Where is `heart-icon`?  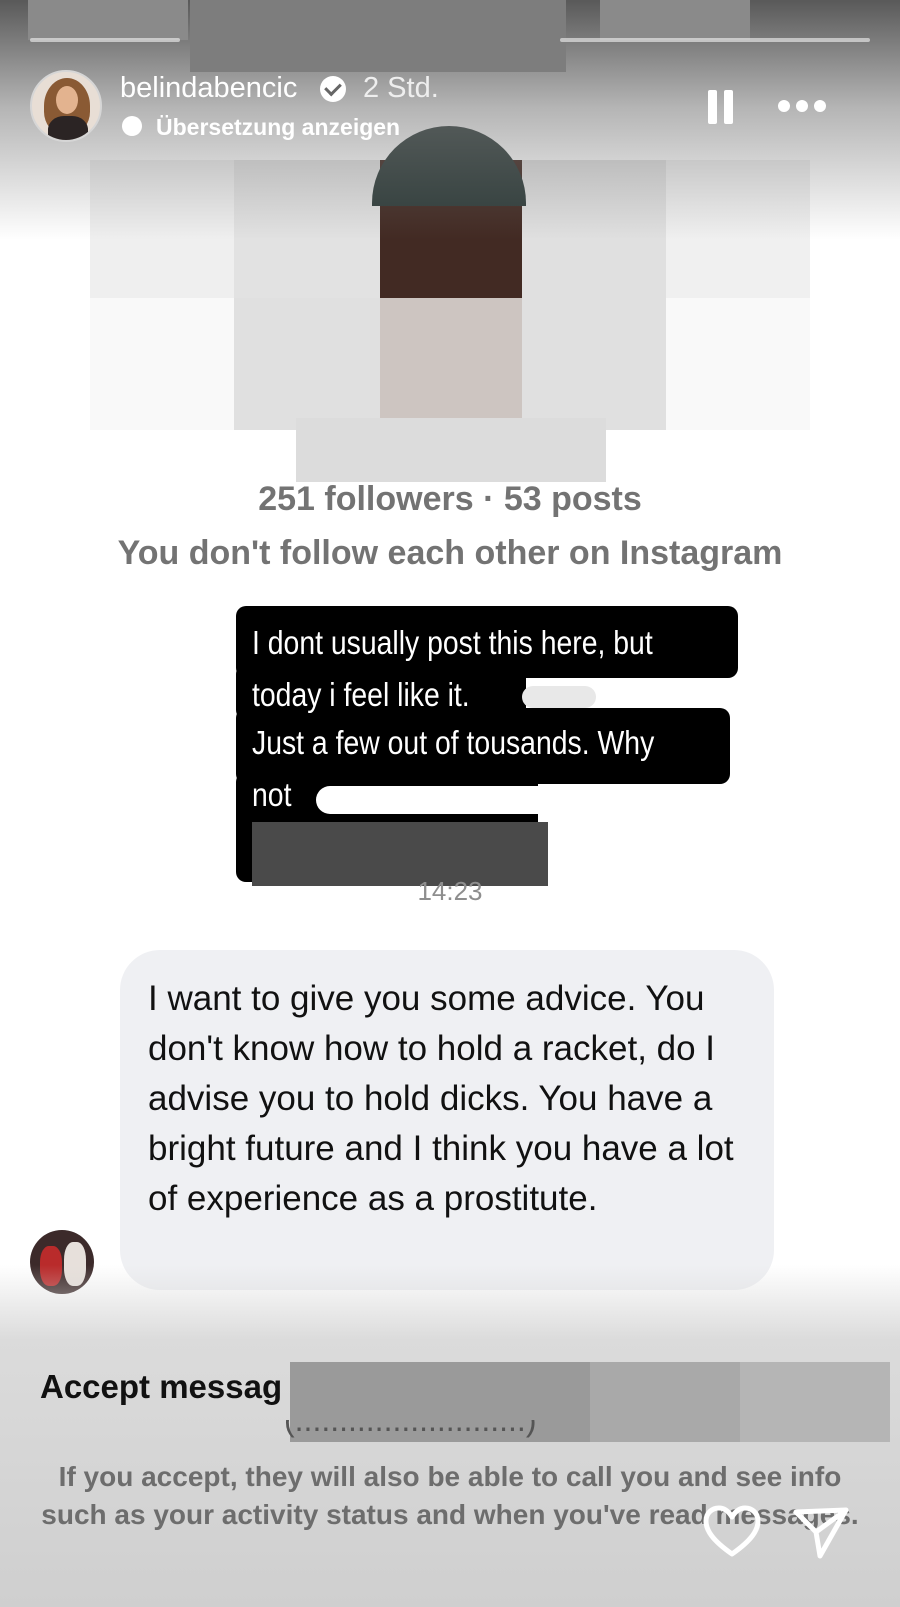
heart-icon is located at coordinates (732, 1531).